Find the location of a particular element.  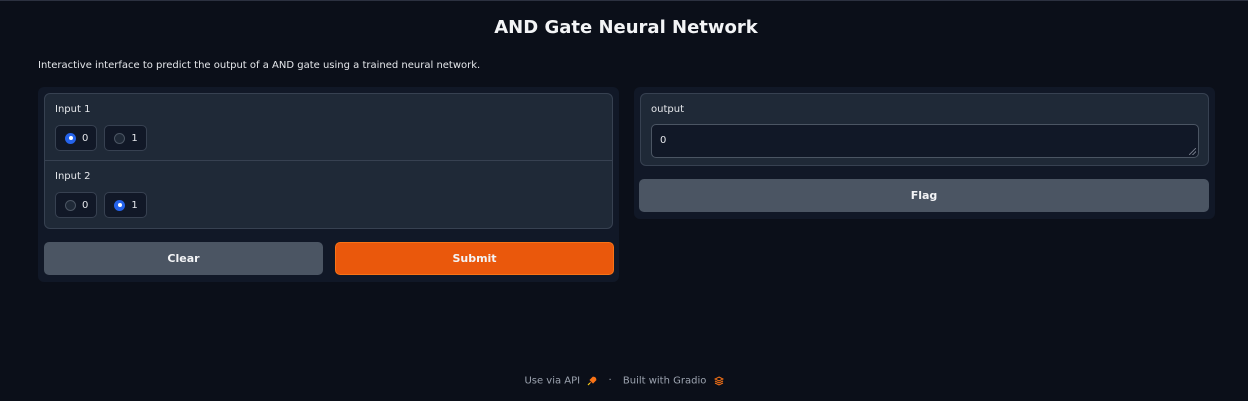

footer: Use via API · Built with Gradio is located at coordinates (624, 381).